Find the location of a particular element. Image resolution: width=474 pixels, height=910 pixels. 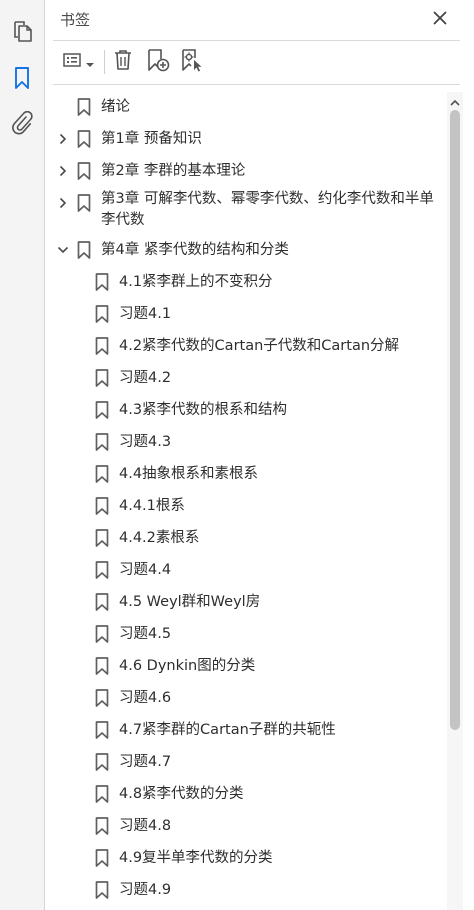

list-options-icon is located at coordinates (72, 62).